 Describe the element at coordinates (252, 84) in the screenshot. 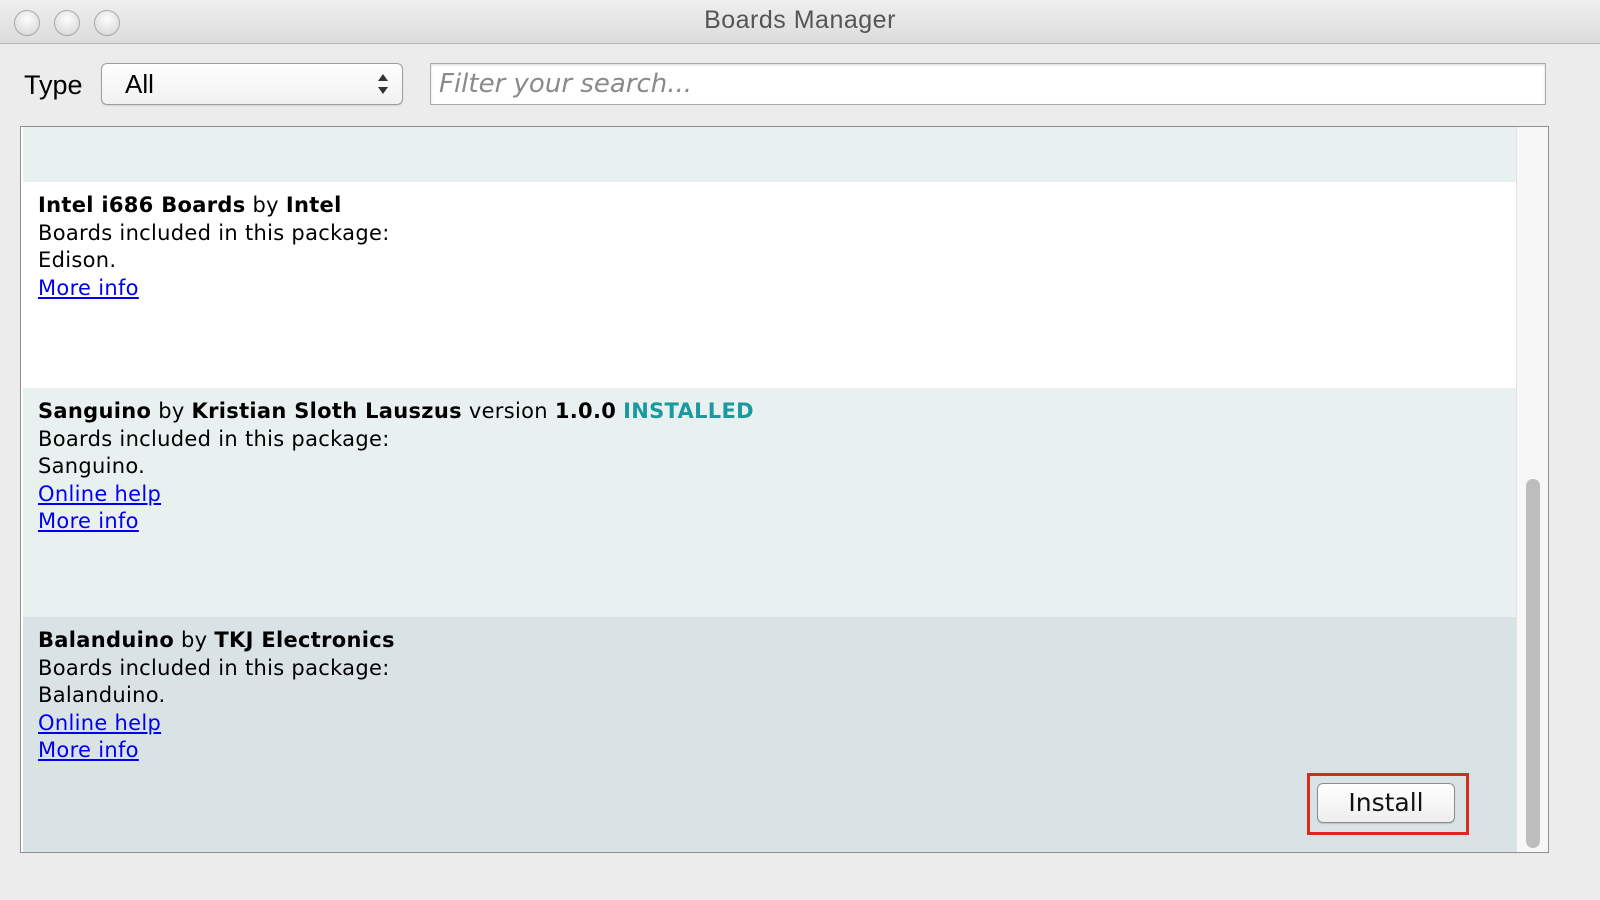

I see `type-select: All` at that location.